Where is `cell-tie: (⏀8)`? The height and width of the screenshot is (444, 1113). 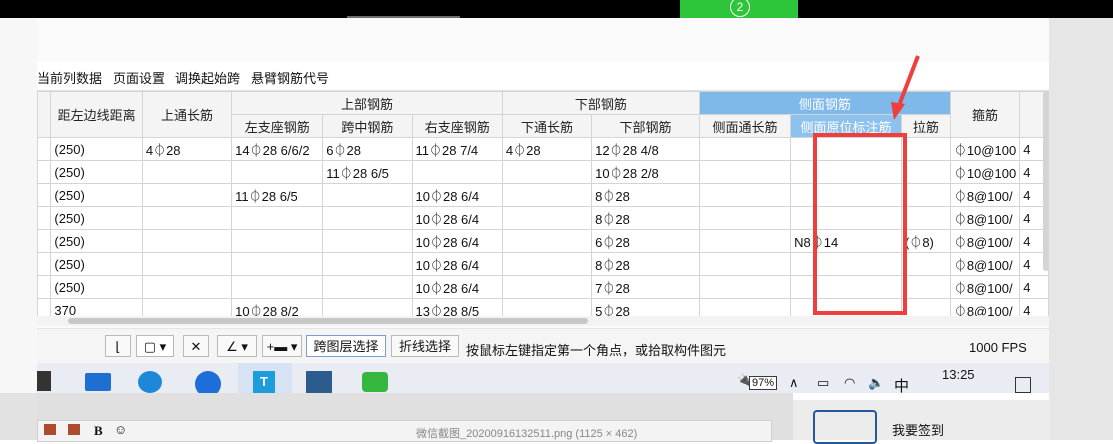
cell-tie: (⏀8) is located at coordinates (925, 241).